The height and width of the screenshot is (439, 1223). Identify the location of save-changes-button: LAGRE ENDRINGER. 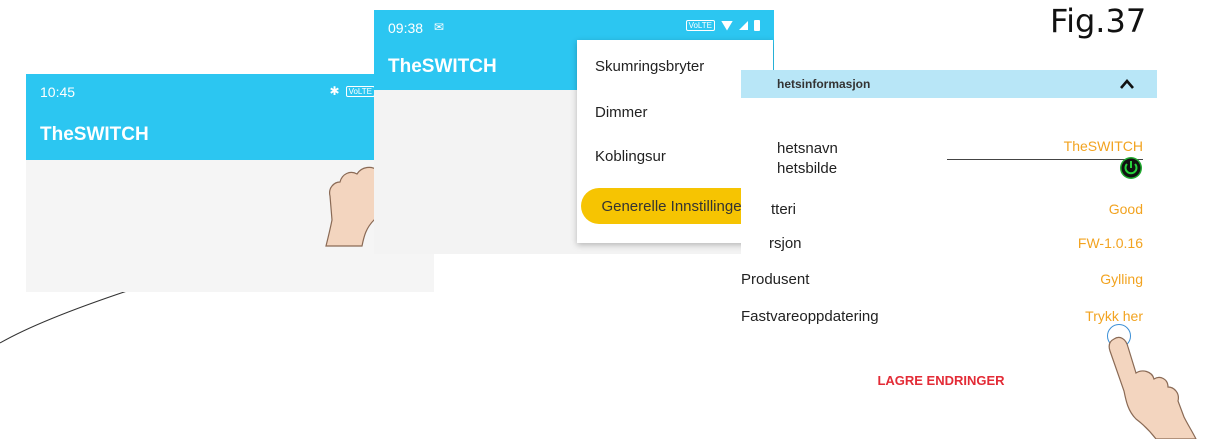
(941, 380).